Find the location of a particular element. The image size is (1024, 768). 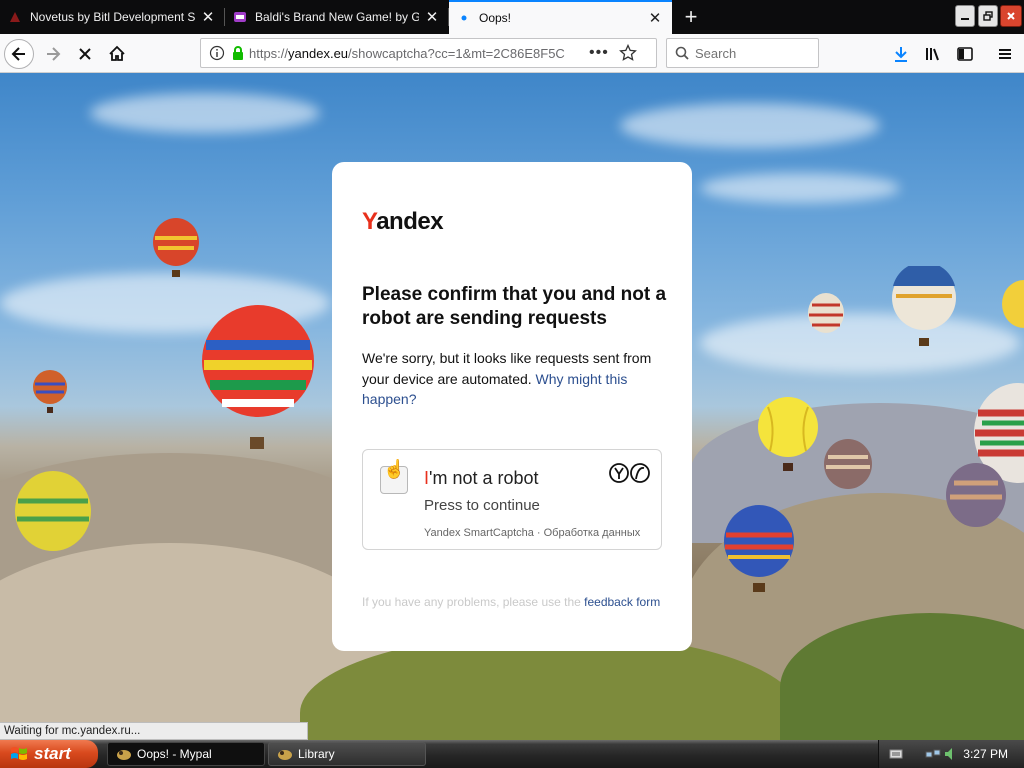

restore-icon is located at coordinates (988, 16).